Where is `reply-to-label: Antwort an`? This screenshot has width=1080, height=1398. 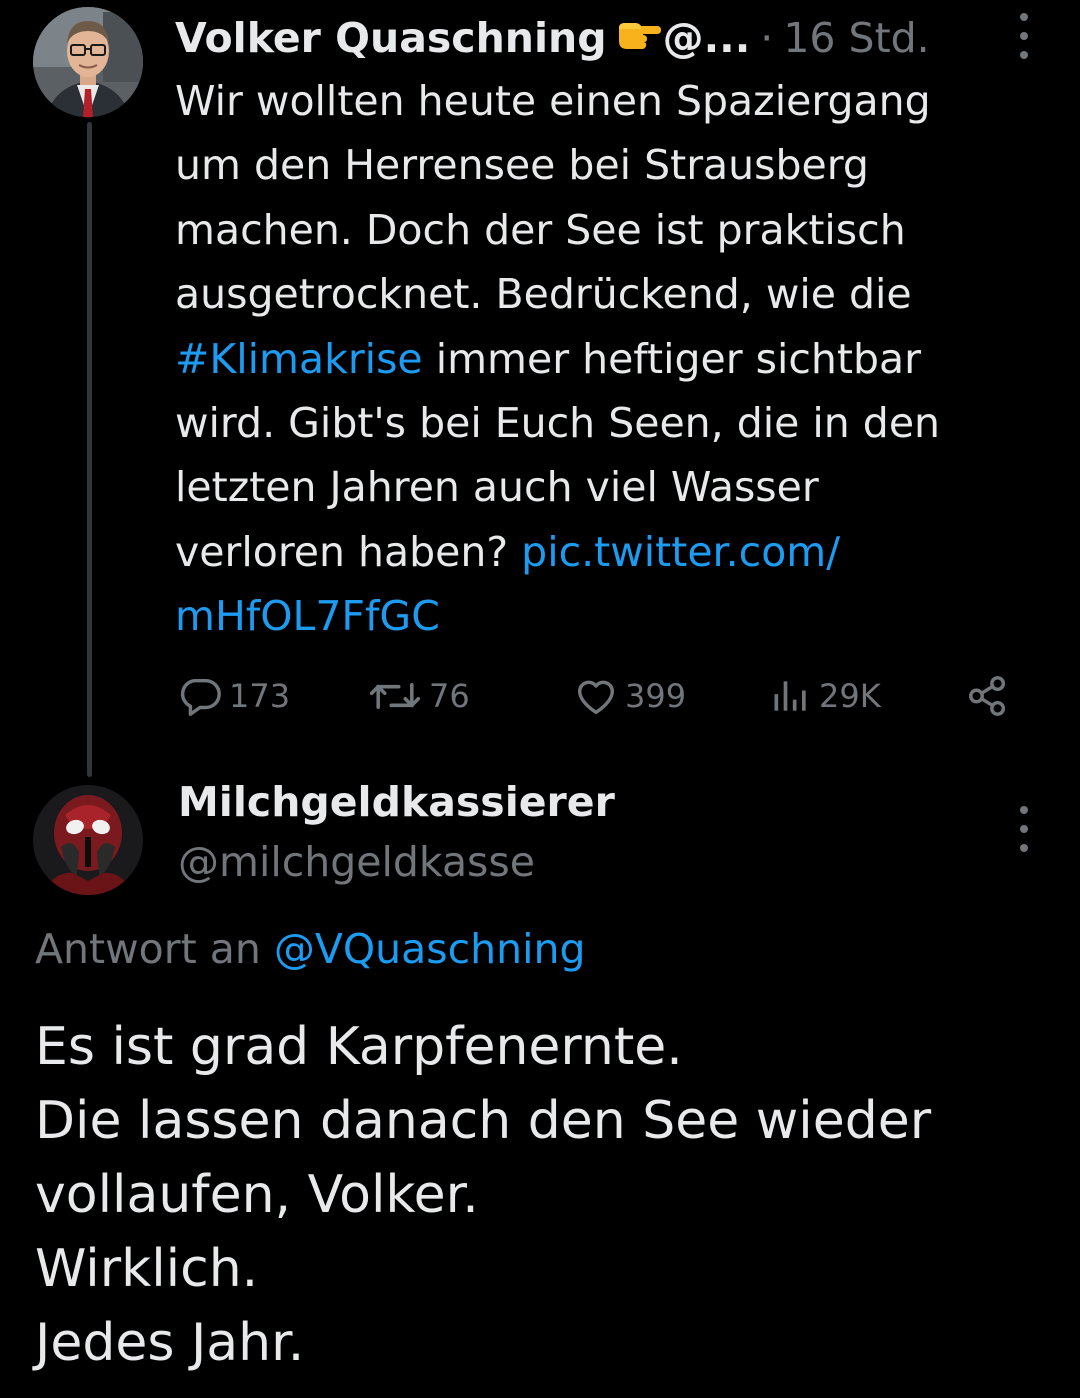
reply-to-label: Antwort an is located at coordinates (154, 949).